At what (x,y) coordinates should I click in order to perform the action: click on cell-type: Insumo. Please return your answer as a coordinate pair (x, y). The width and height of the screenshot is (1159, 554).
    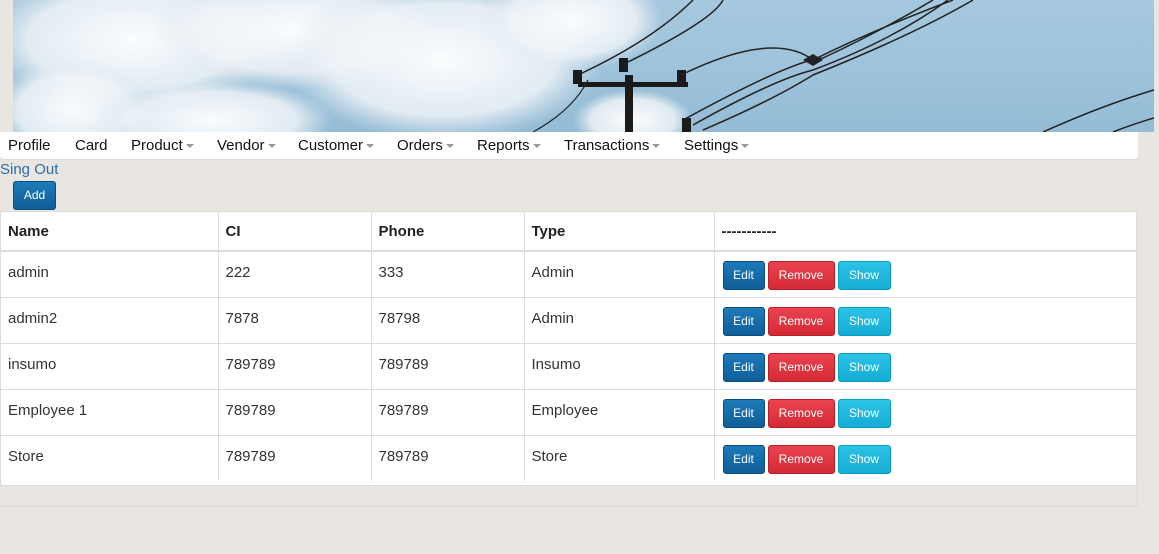
    Looking at the image, I should click on (619, 365).